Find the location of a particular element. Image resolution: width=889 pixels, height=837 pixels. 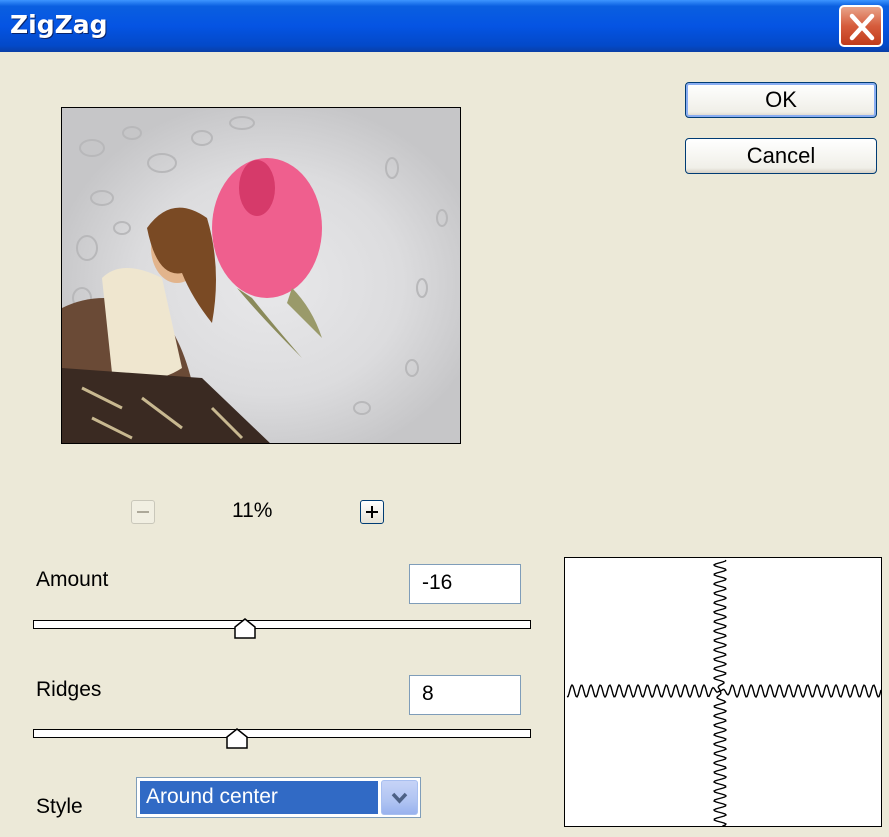

zoom-level: 11% is located at coordinates (252, 510).